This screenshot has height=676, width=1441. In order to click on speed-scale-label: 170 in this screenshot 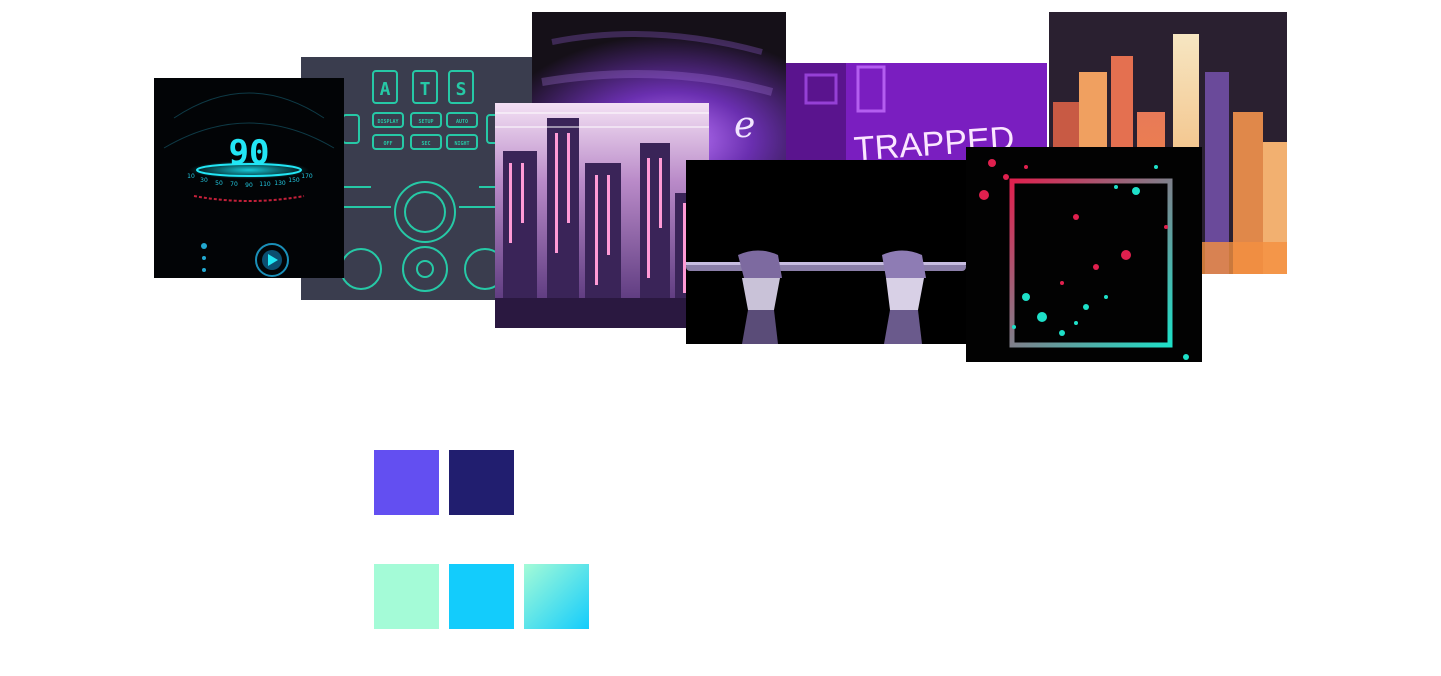, I will do `click(307, 176)`.